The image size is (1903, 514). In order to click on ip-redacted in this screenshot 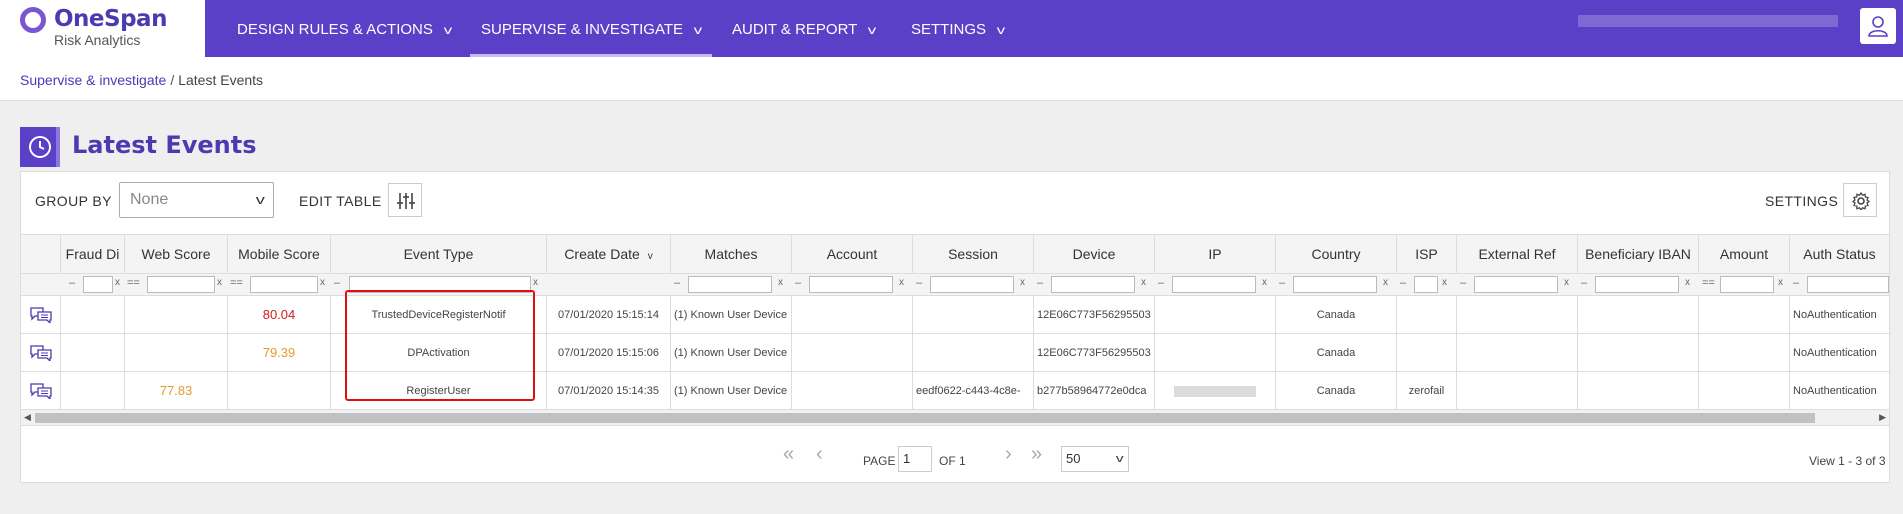, I will do `click(1215, 391)`.